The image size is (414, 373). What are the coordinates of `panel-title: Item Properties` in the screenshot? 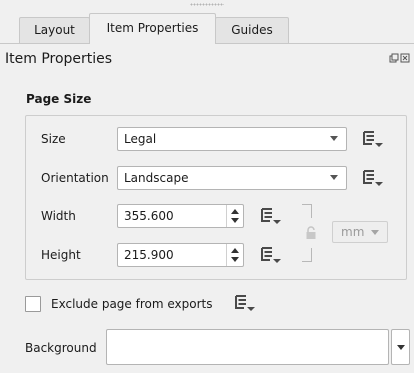 It's located at (59, 59).